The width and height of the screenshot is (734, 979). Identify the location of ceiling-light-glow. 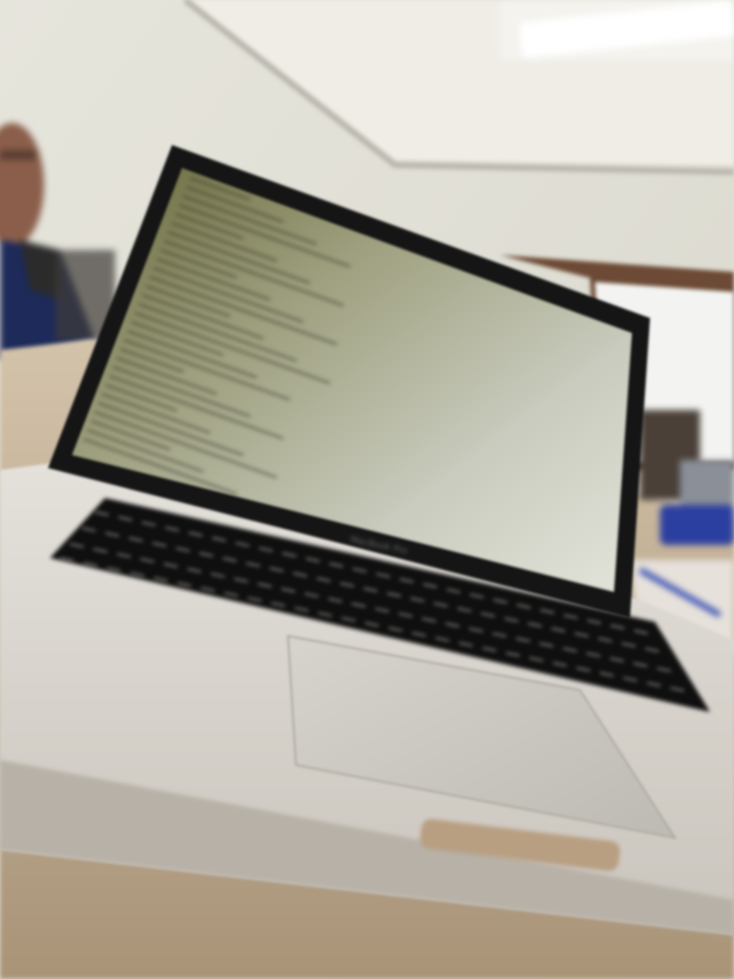
(617, 30).